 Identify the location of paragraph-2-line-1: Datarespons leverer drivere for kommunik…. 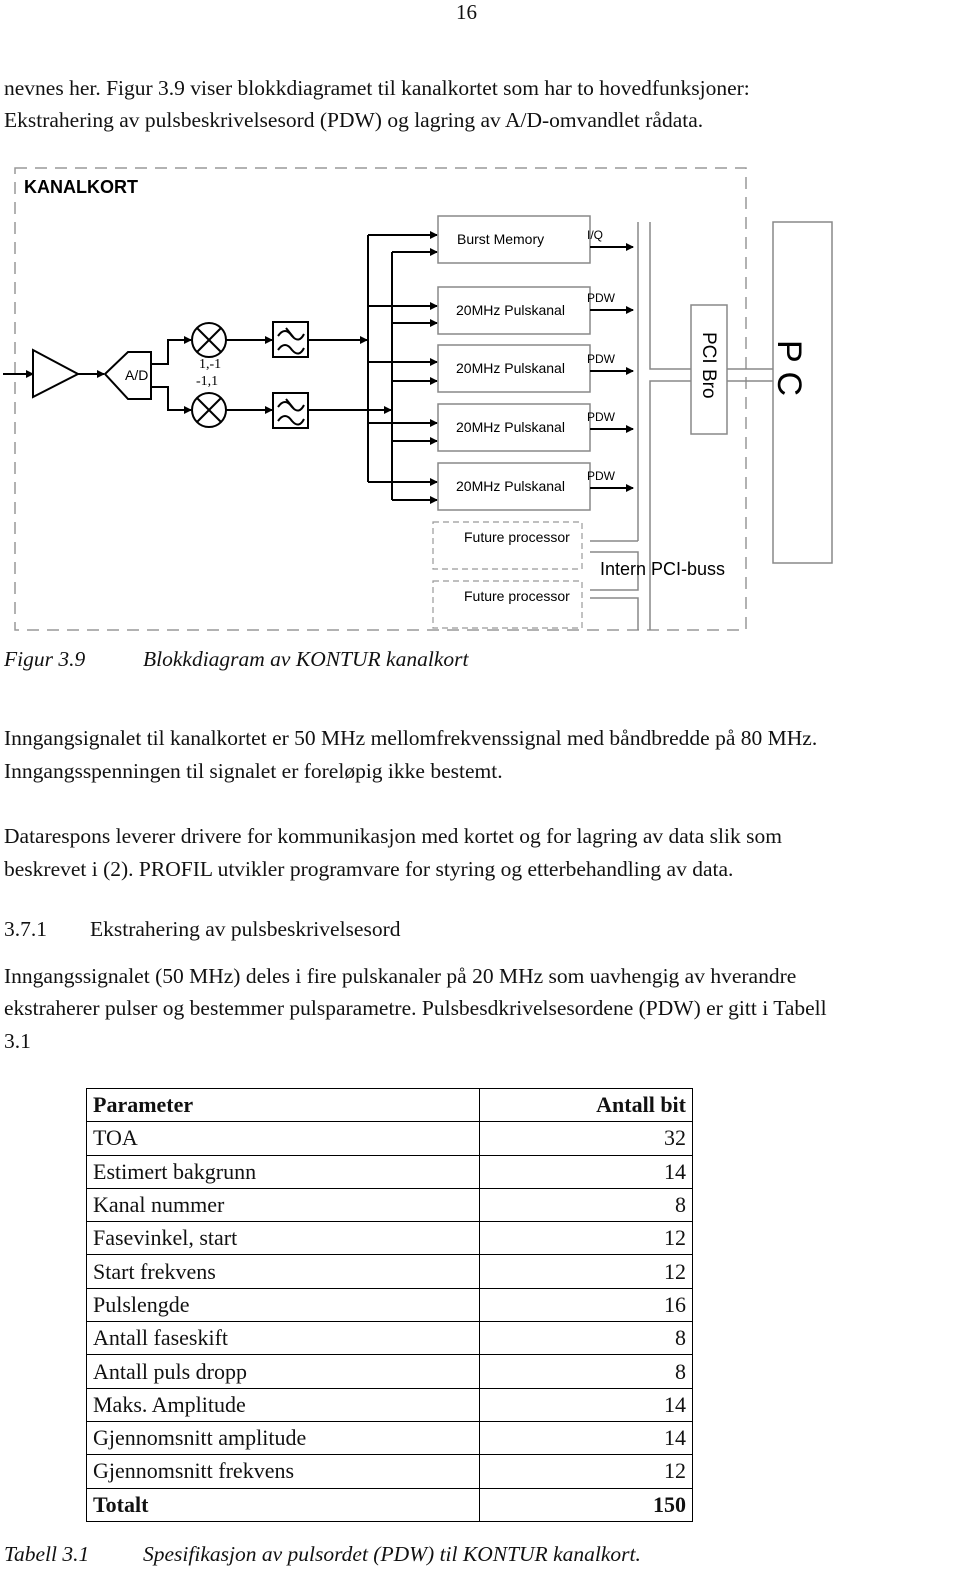
(393, 836).